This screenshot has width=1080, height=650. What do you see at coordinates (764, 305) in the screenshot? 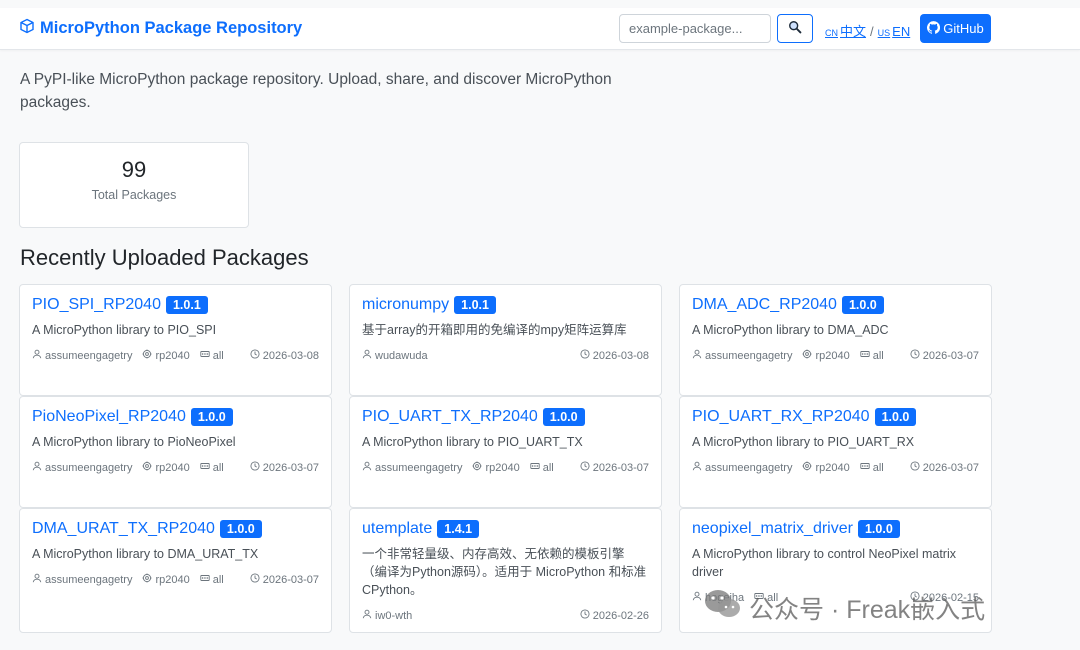
I see `package-name-link: DMA_ADC_RP2040` at bounding box center [764, 305].